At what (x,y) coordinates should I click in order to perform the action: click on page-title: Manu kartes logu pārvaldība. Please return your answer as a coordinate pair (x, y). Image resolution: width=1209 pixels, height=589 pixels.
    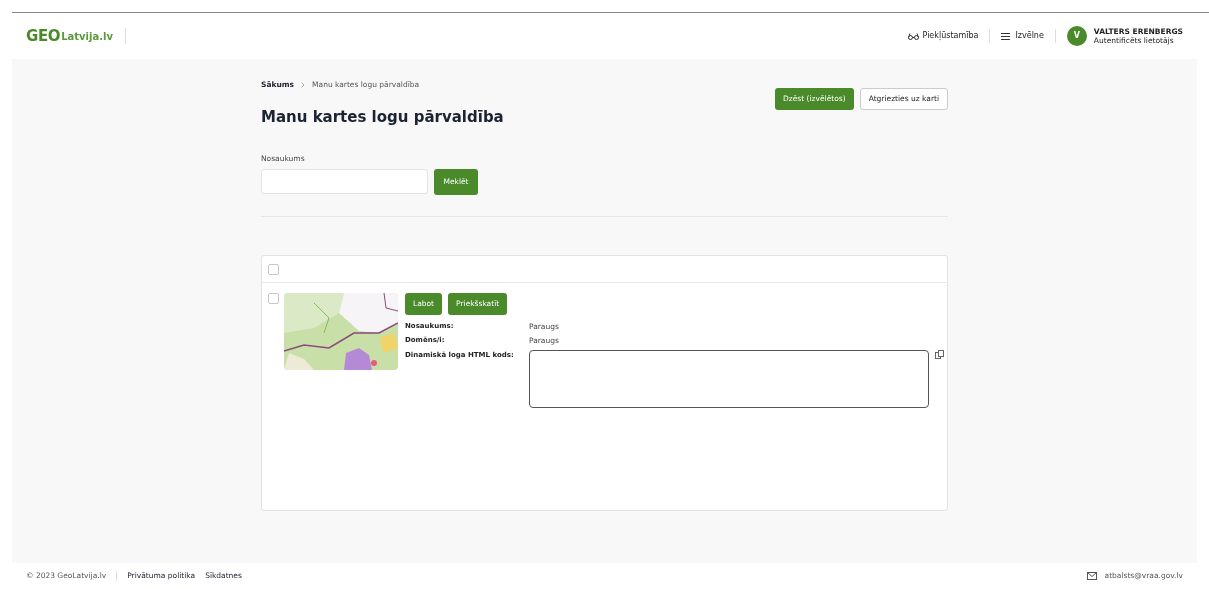
    Looking at the image, I should click on (382, 118).